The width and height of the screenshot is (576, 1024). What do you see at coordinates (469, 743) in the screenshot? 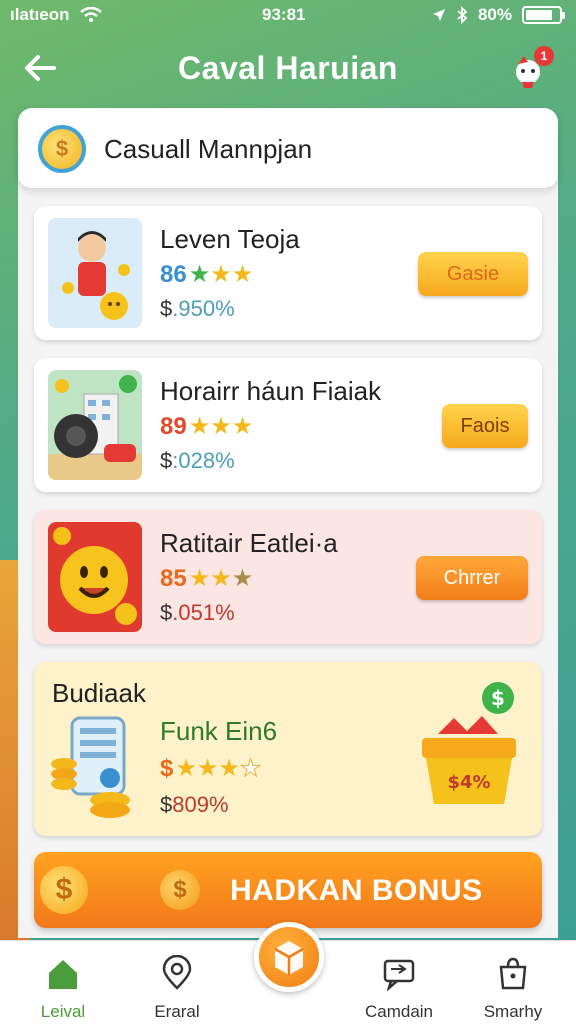
I see `gift-basket-icon: $ $4%` at bounding box center [469, 743].